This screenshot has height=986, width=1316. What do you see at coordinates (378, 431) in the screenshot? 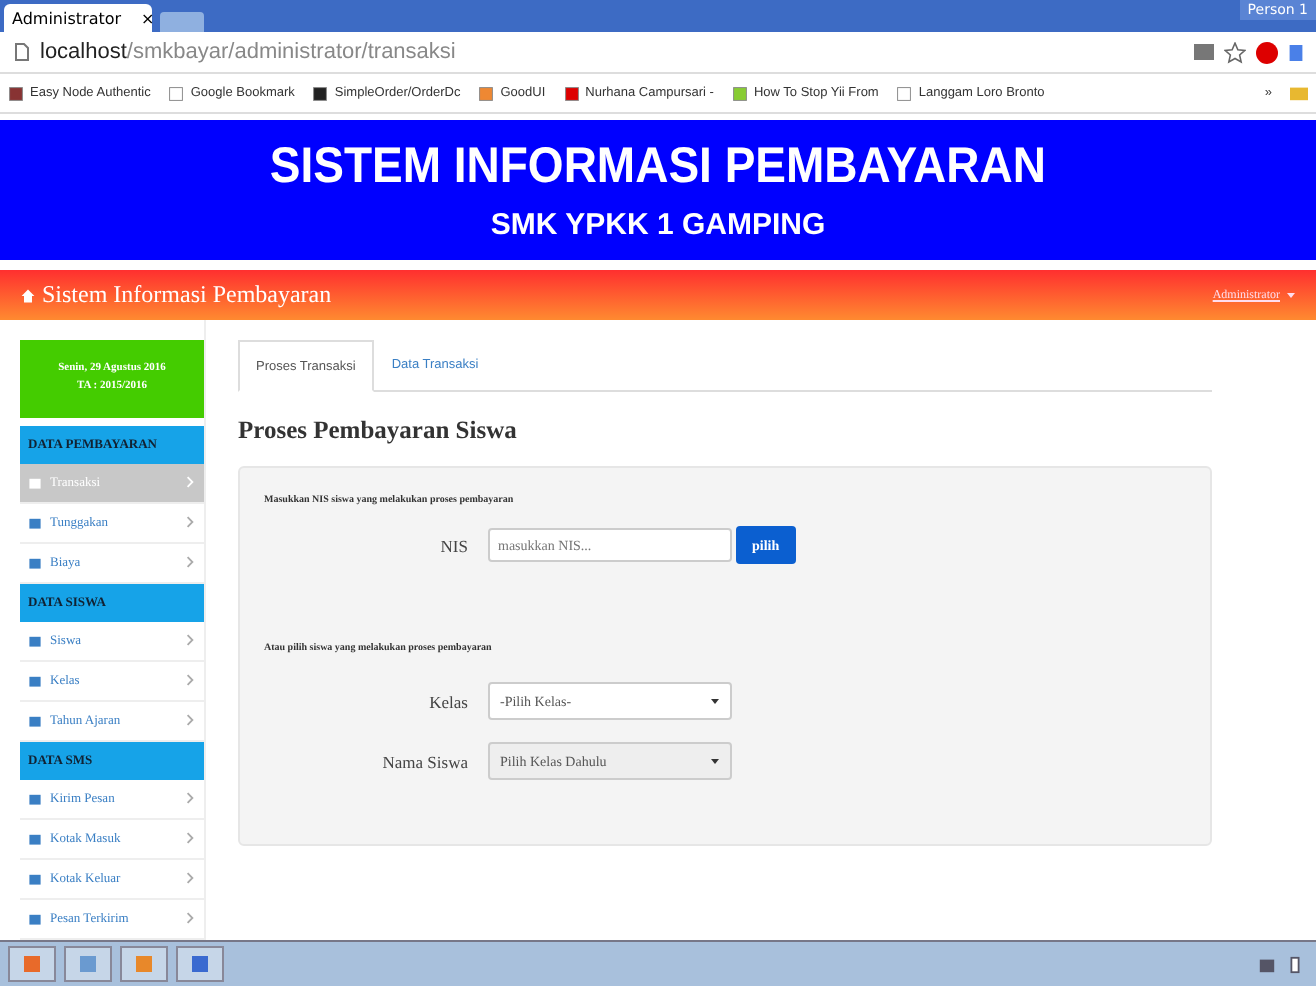
I see `page-heading: Proses Pembayaran Siswa` at bounding box center [378, 431].